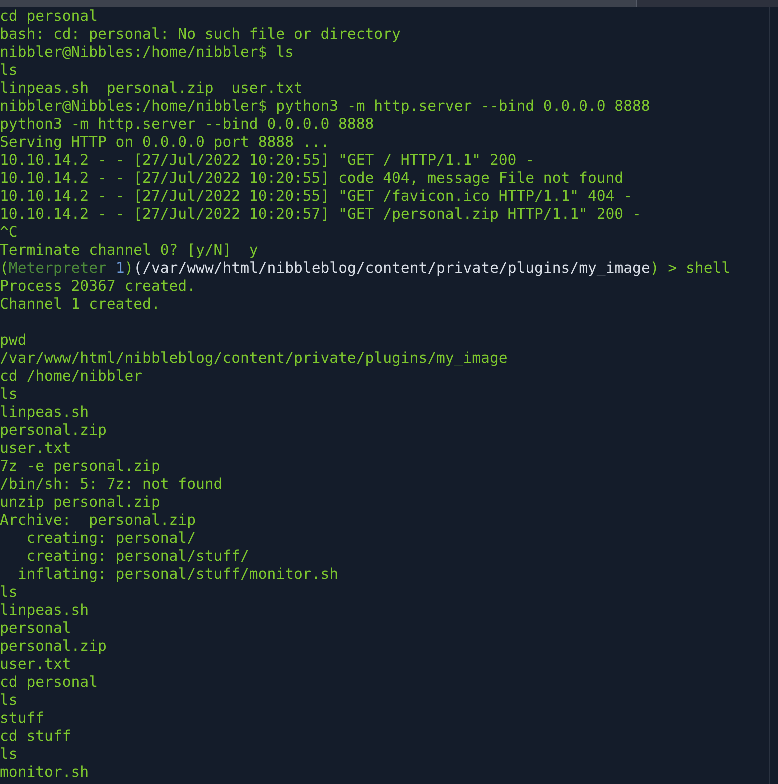 Image resolution: width=778 pixels, height=784 pixels. What do you see at coordinates (80, 466) in the screenshot?
I see `terminal-line: 7z -e personal.zip` at bounding box center [80, 466].